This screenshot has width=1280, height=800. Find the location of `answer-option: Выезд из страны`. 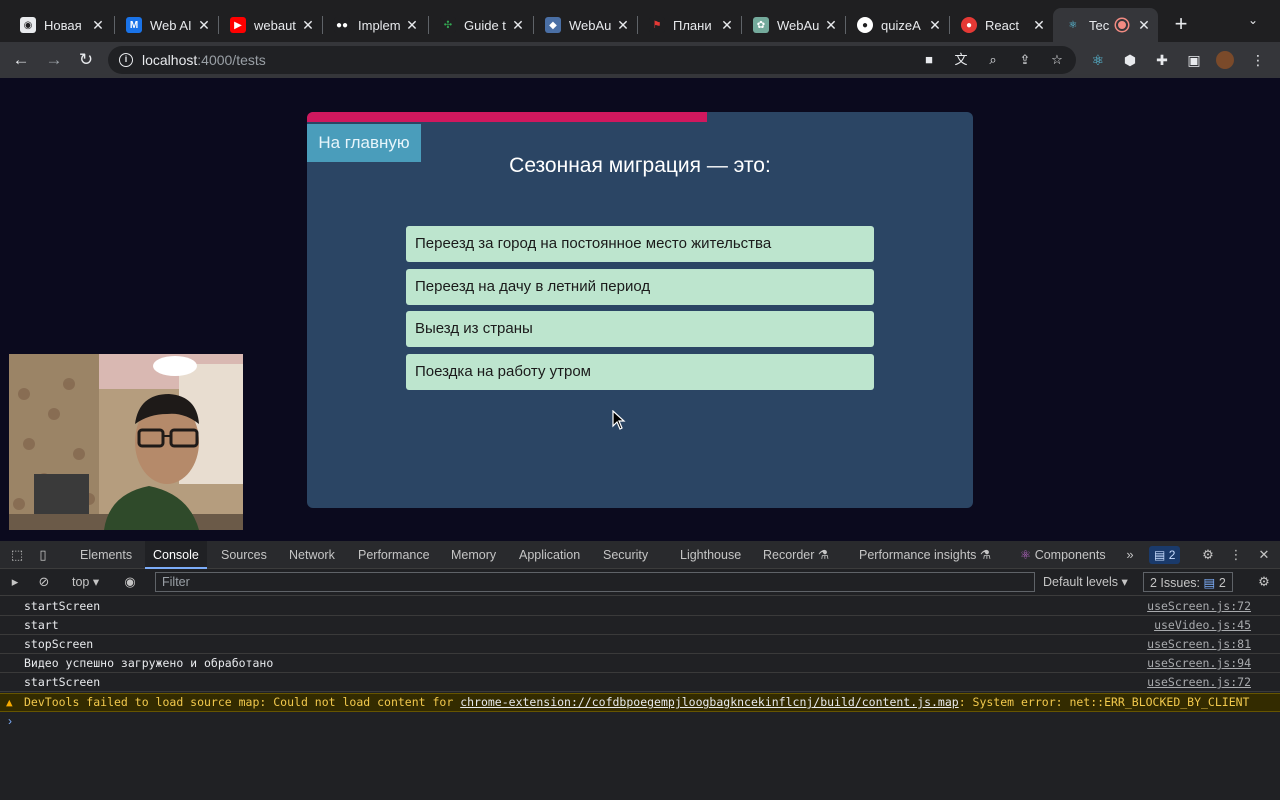

answer-option: Выезд из страны is located at coordinates (640, 329).